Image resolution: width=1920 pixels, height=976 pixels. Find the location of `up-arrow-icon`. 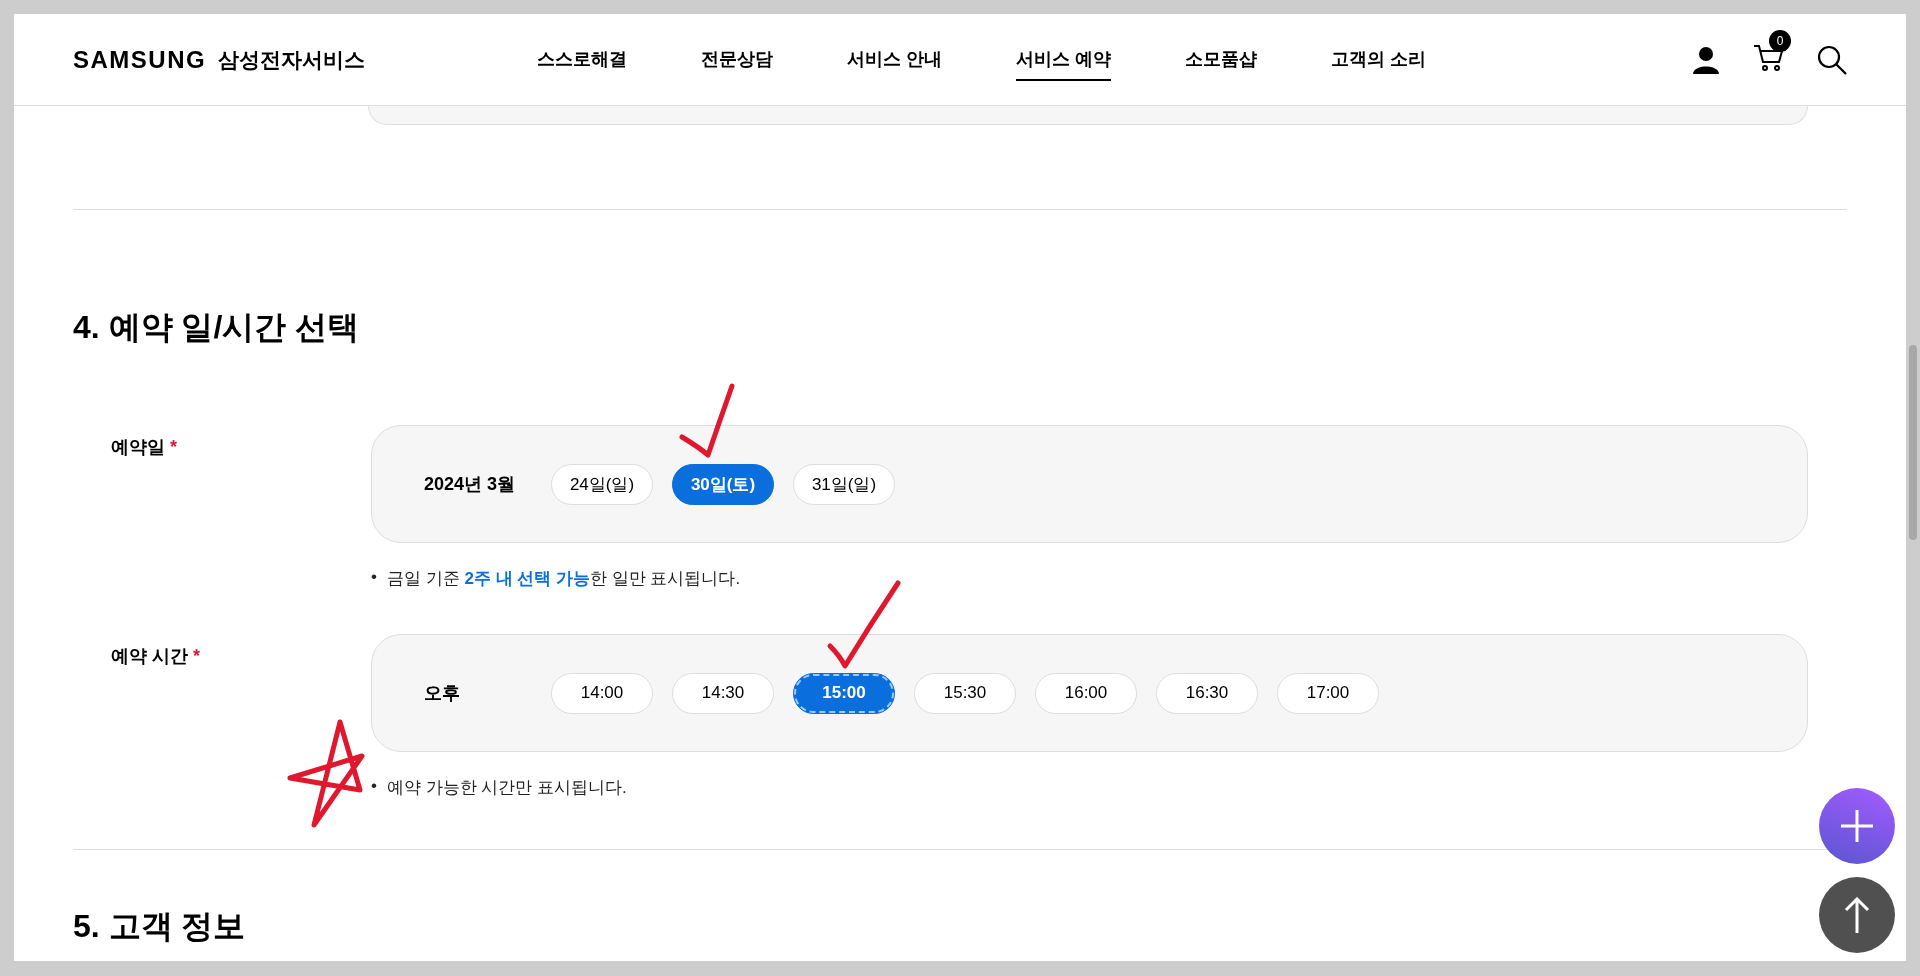

up-arrow-icon is located at coordinates (1857, 915).